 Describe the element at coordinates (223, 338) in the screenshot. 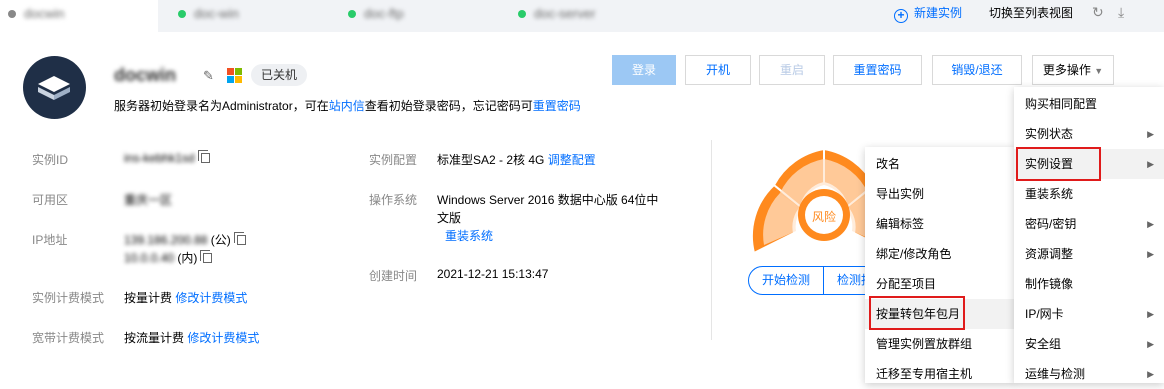

I see `modify-bandwidth-link: 修改计费模式` at that location.